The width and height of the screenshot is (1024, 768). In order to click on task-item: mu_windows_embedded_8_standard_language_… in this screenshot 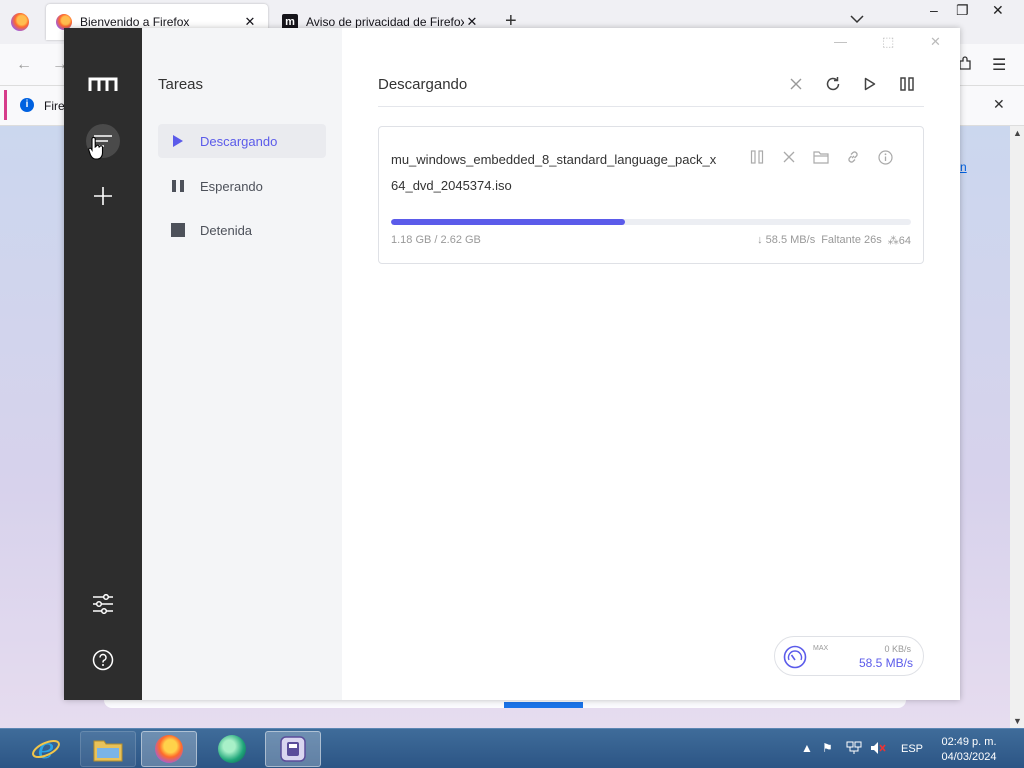, I will do `click(651, 195)`.